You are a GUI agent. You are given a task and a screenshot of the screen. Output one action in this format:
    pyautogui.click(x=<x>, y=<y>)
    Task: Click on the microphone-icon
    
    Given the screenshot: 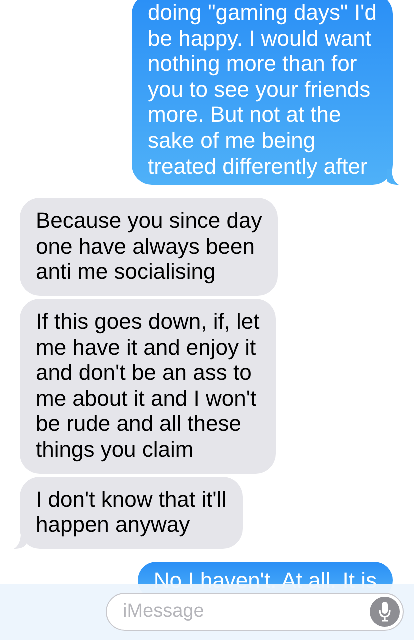 What is the action you would take?
    pyautogui.click(x=385, y=612)
    